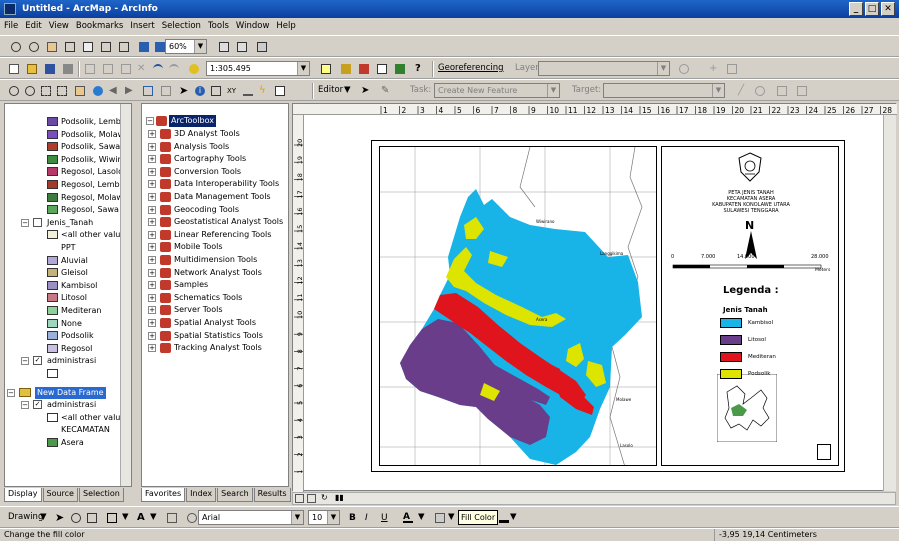 The image size is (899, 541). I want to click on zoom-out-button, so click(30, 91).